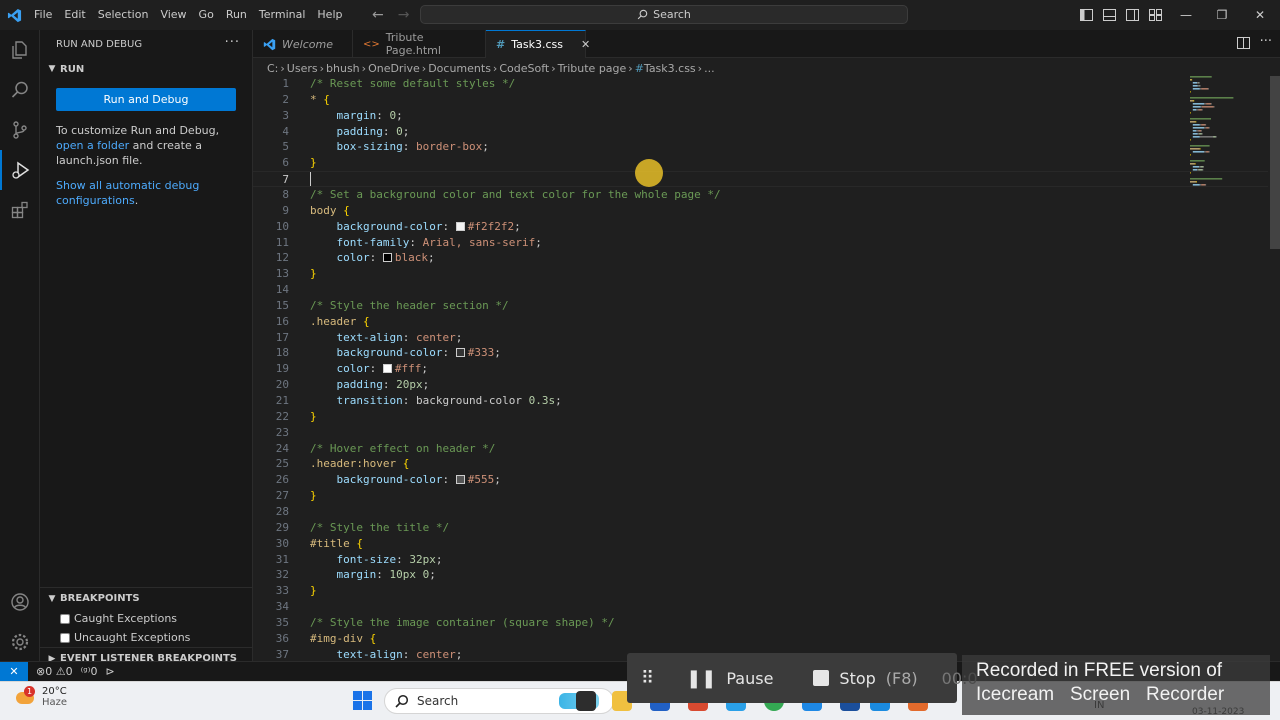 This screenshot has height=720, width=1280. I want to click on code-line: 29 /* Style the title */, so click(760, 528).